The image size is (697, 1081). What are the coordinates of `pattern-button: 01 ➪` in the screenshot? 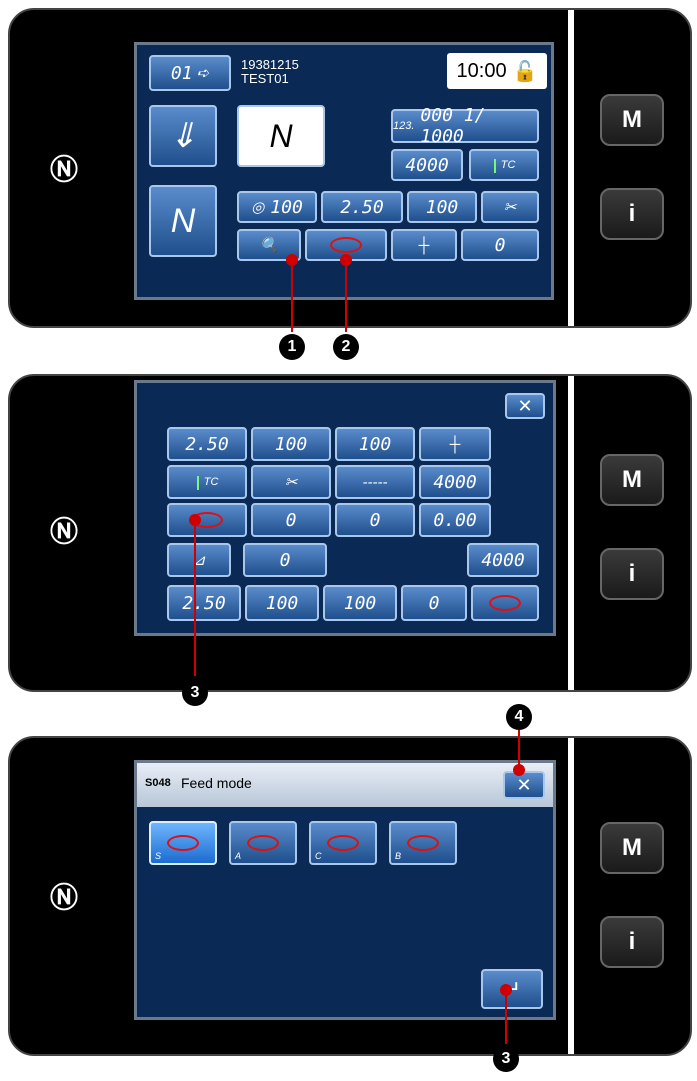 It's located at (190, 73).